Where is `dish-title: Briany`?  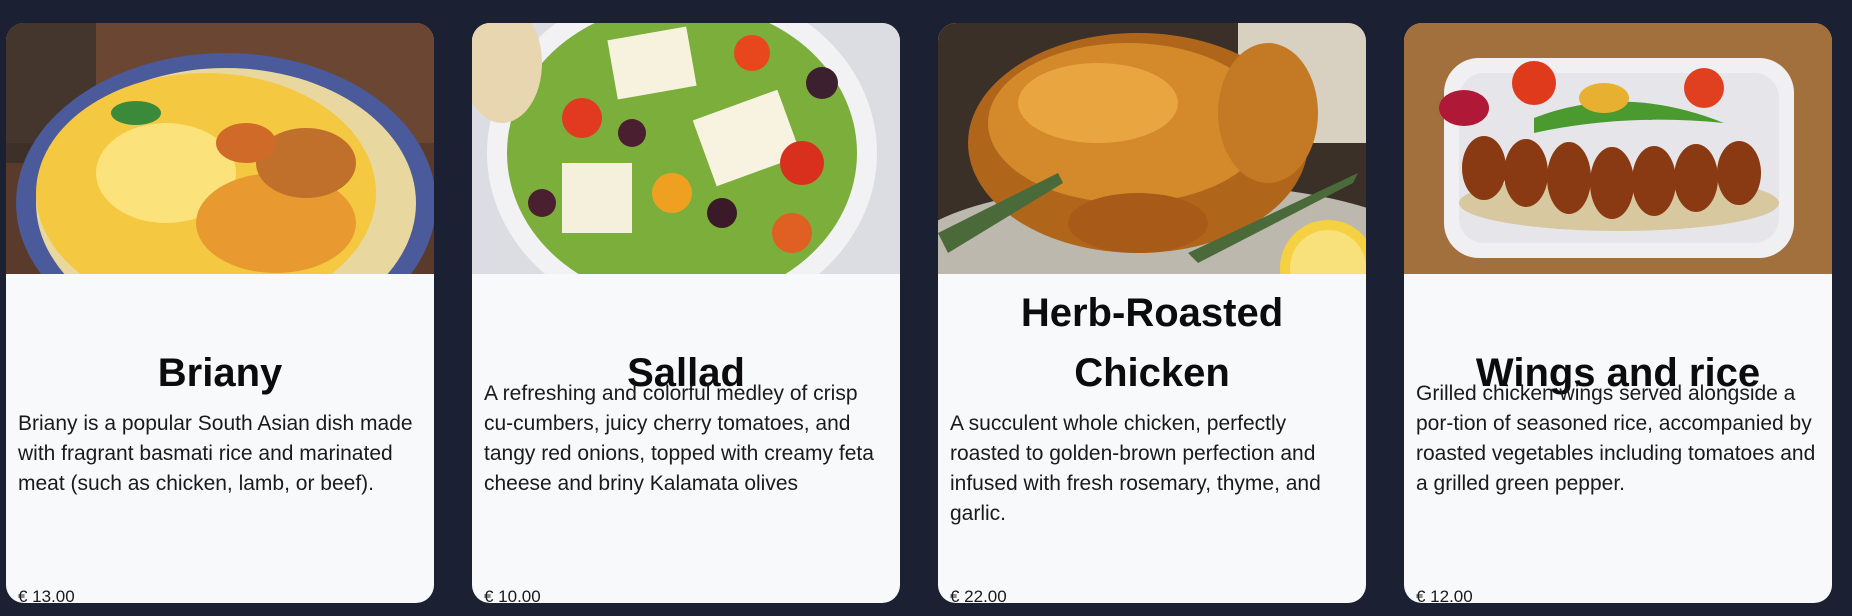 dish-title: Briany is located at coordinates (220, 373).